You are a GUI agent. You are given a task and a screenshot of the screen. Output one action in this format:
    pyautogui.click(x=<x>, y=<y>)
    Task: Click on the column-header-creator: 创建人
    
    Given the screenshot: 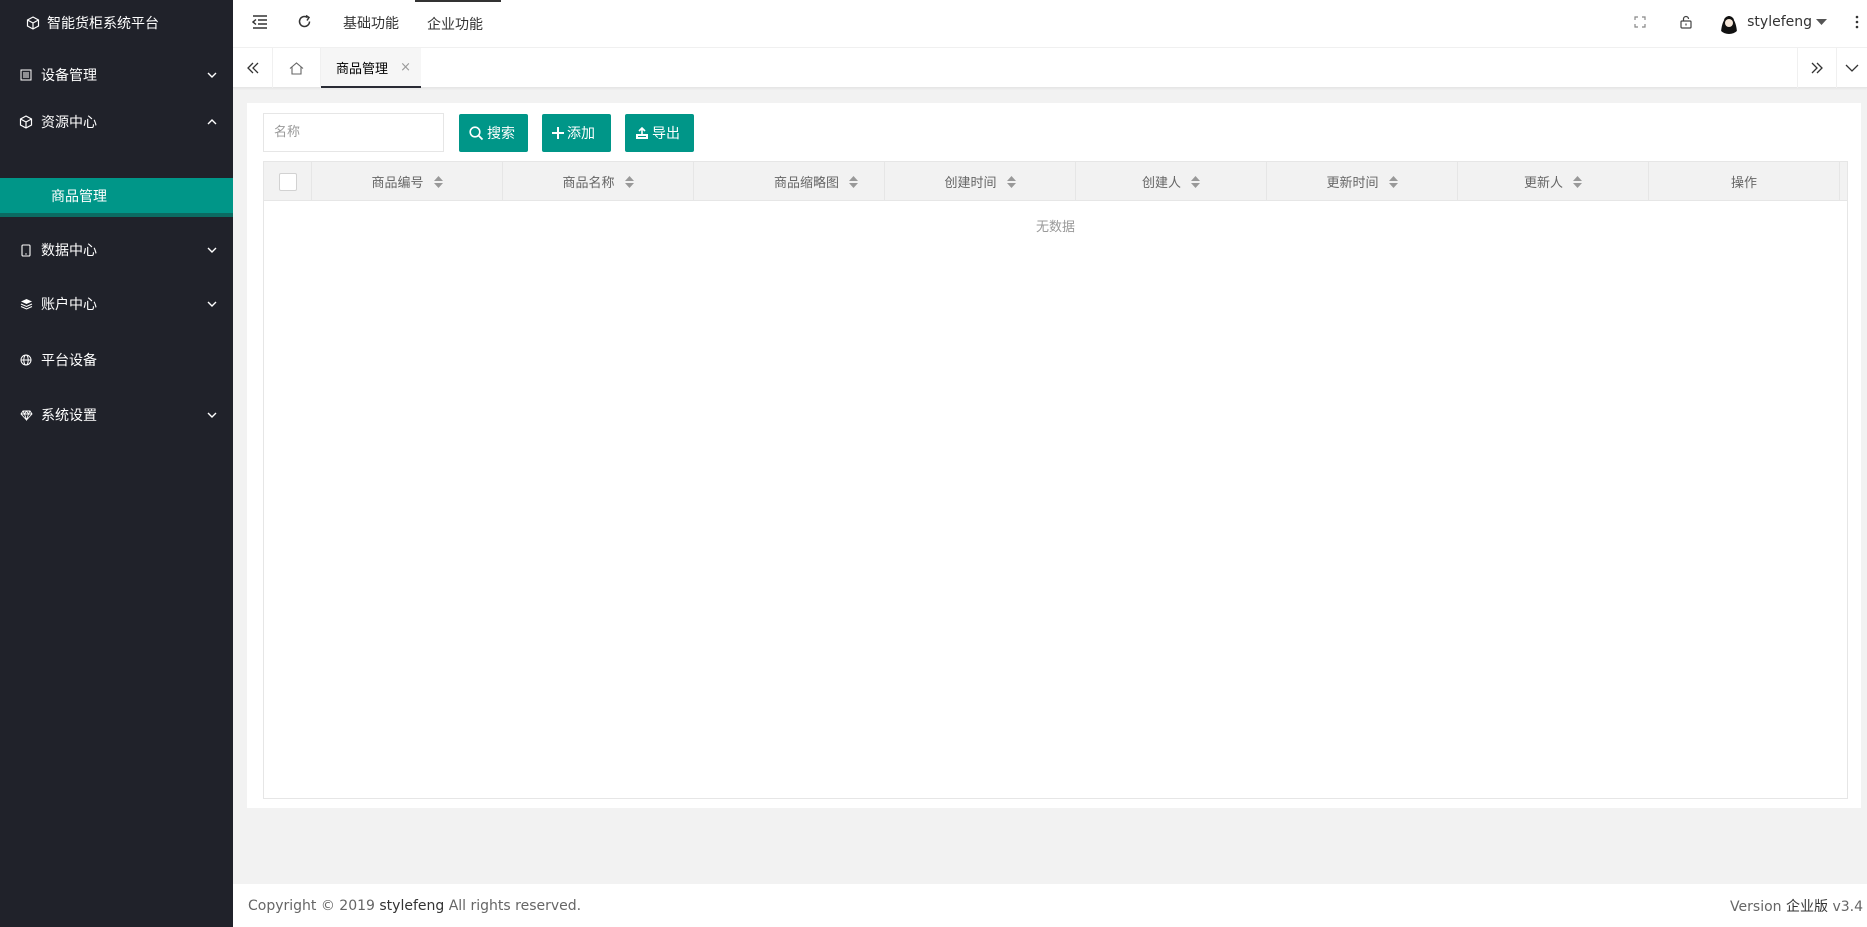 What is the action you would take?
    pyautogui.click(x=1171, y=181)
    